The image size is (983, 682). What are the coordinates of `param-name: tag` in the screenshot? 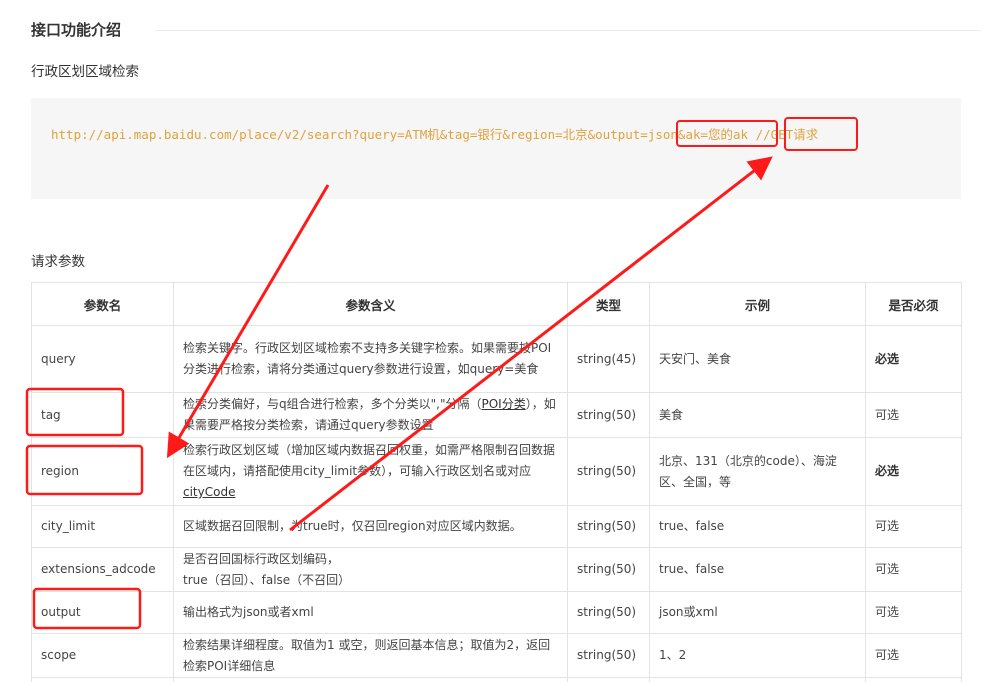 It's located at (102, 415).